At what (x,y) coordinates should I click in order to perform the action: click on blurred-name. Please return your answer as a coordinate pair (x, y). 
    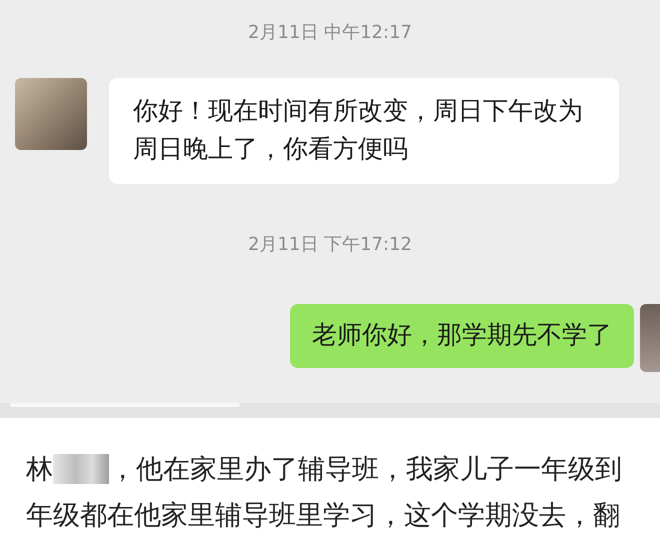
    Looking at the image, I should click on (81, 469).